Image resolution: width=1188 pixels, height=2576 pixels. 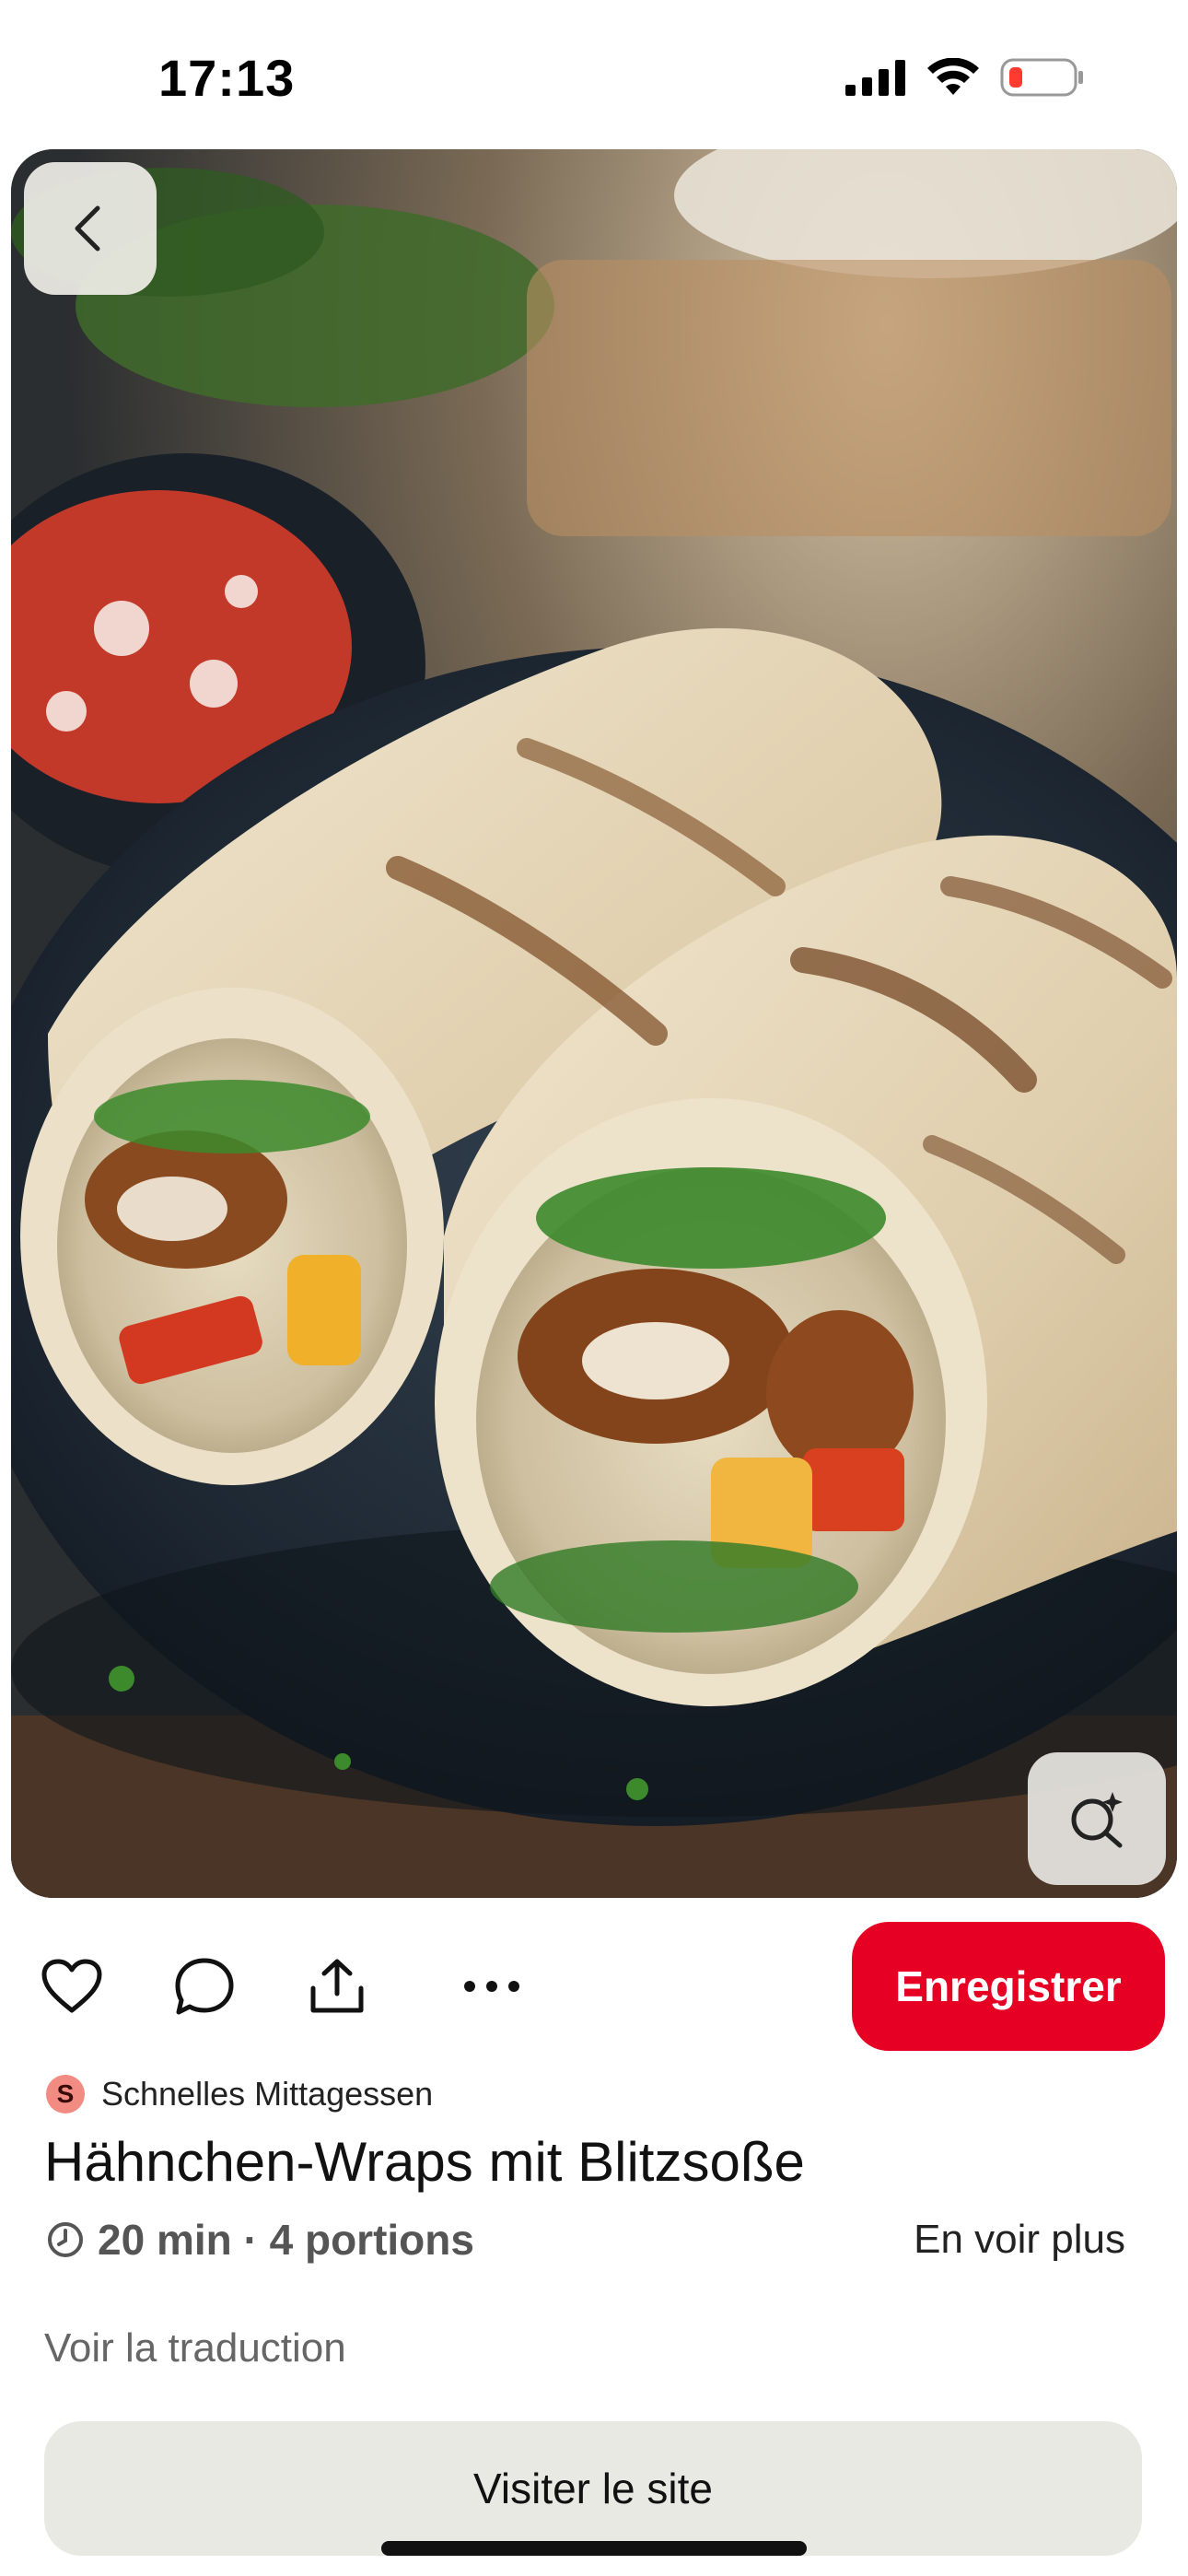 What do you see at coordinates (65, 2239) in the screenshot?
I see `clock-icon` at bounding box center [65, 2239].